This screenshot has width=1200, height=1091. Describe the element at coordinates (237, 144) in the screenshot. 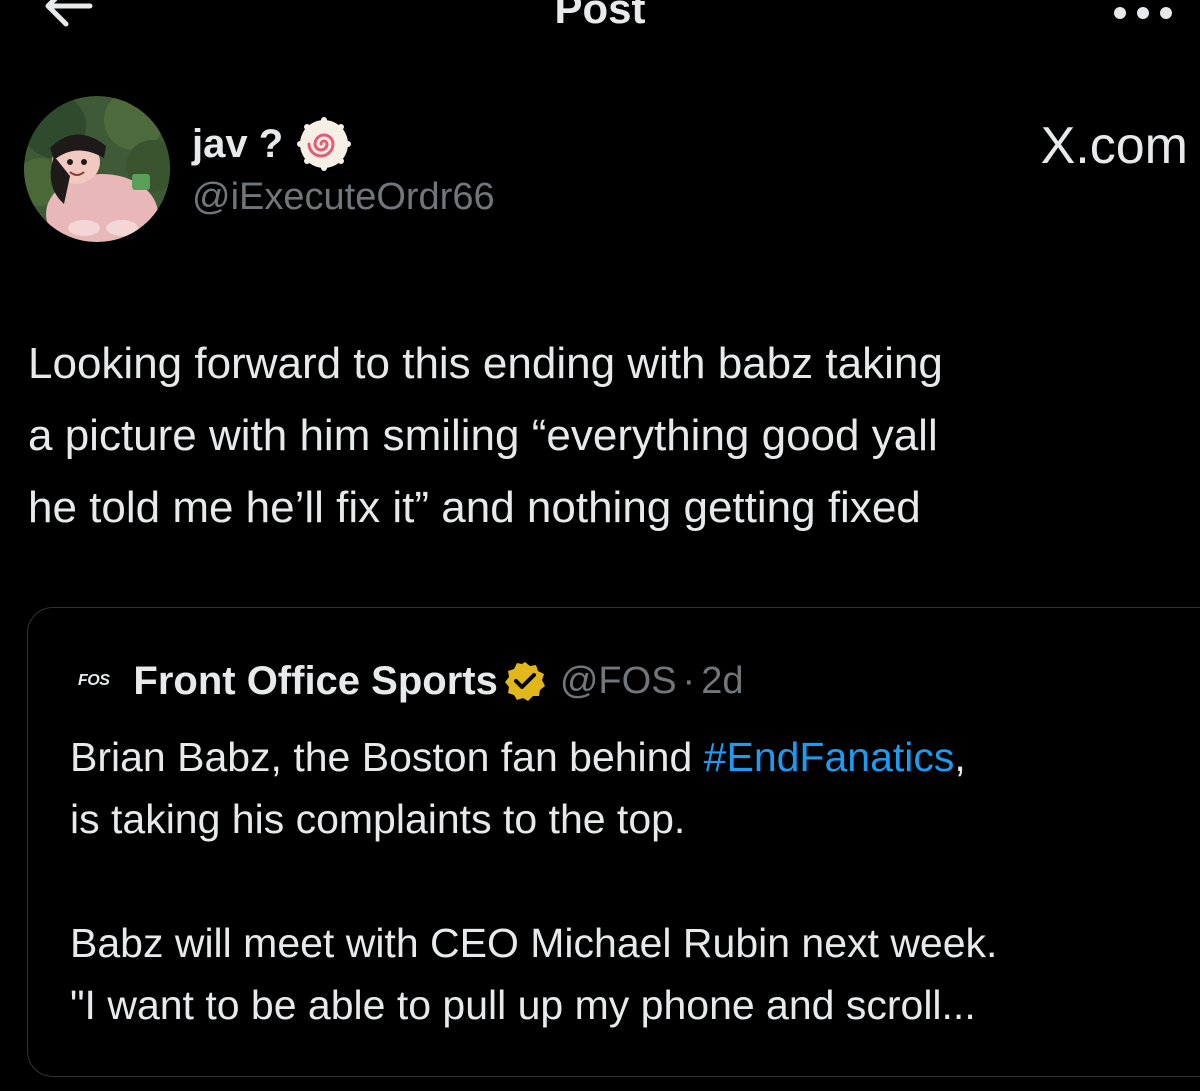

I see `author-display-name: jav ?` at that location.